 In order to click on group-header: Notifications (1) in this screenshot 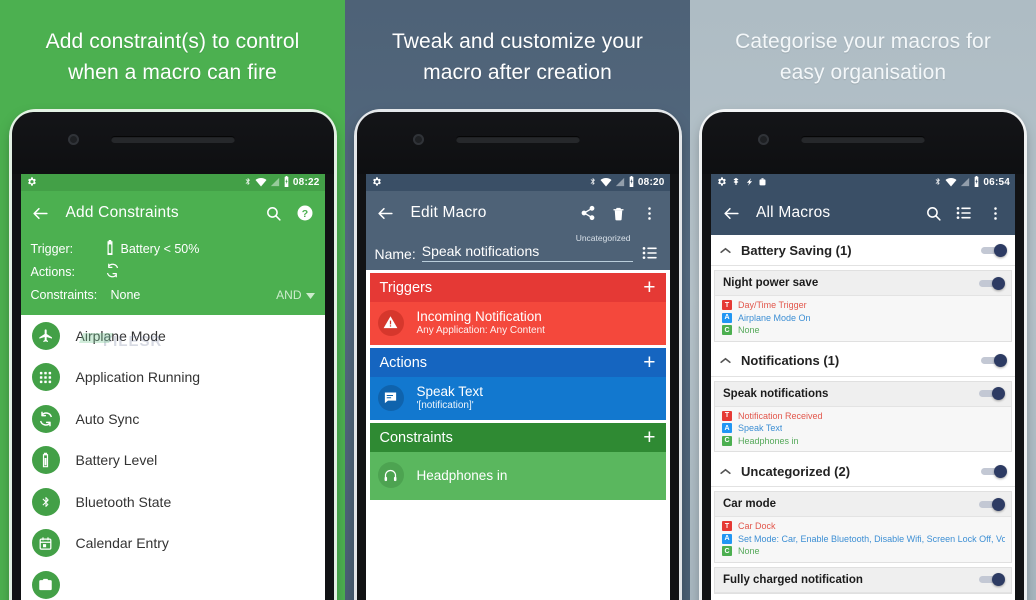, I will do `click(863, 361)`.